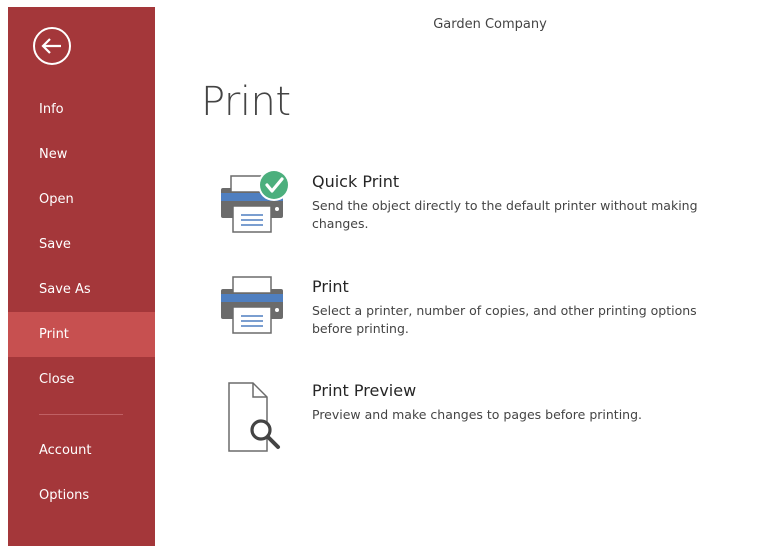  Describe the element at coordinates (54, 334) in the screenshot. I see `sidebar-item-label: Print` at that location.